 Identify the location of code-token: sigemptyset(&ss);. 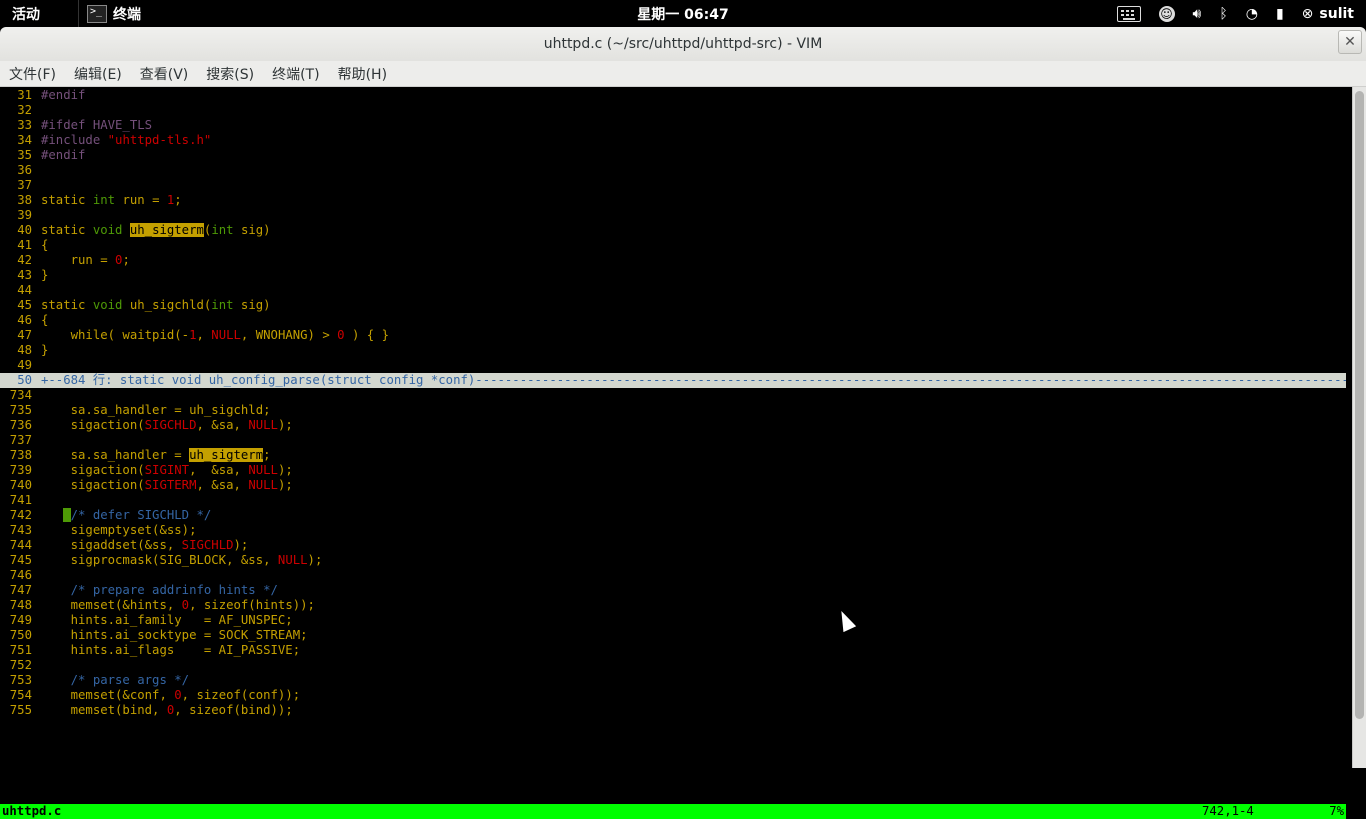
(119, 530).